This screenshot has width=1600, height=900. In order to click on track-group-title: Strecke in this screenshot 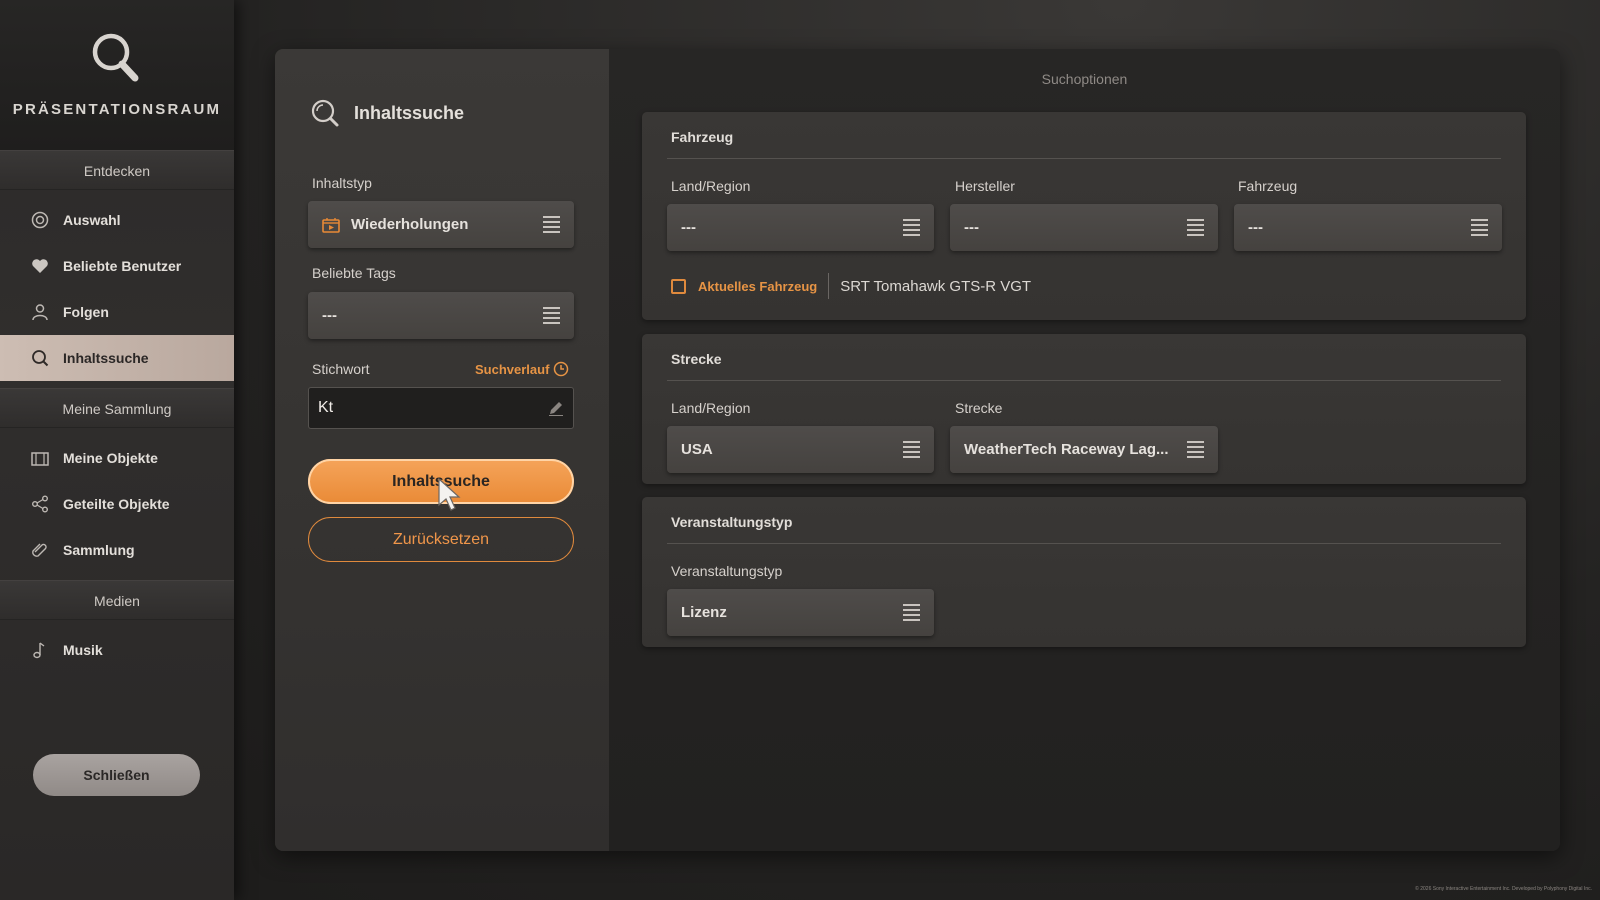, I will do `click(696, 359)`.